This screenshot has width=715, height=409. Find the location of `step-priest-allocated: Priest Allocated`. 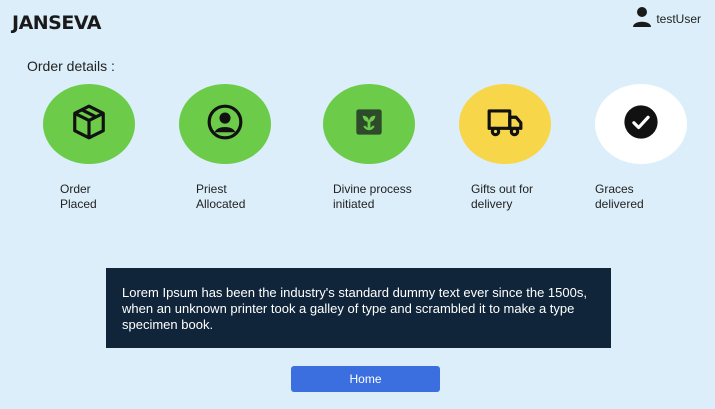

step-priest-allocated: Priest Allocated is located at coordinates (239, 147).